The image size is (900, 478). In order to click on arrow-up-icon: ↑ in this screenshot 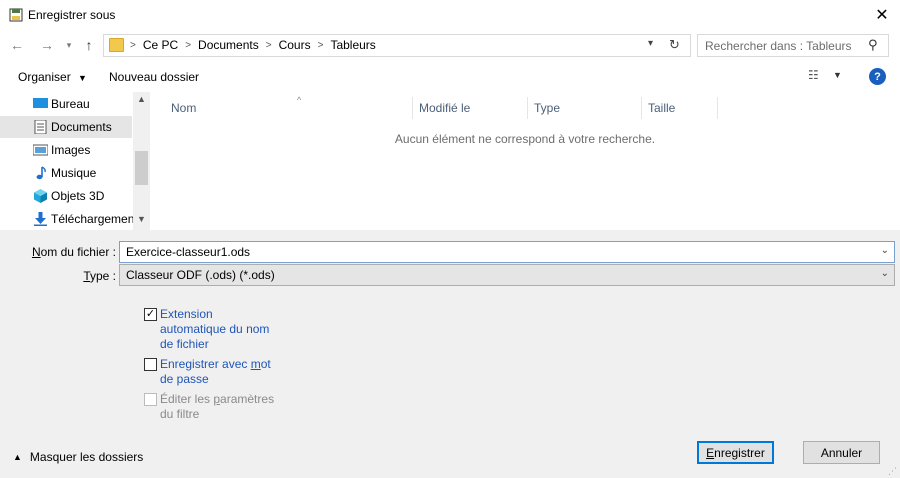, I will do `click(89, 45)`.